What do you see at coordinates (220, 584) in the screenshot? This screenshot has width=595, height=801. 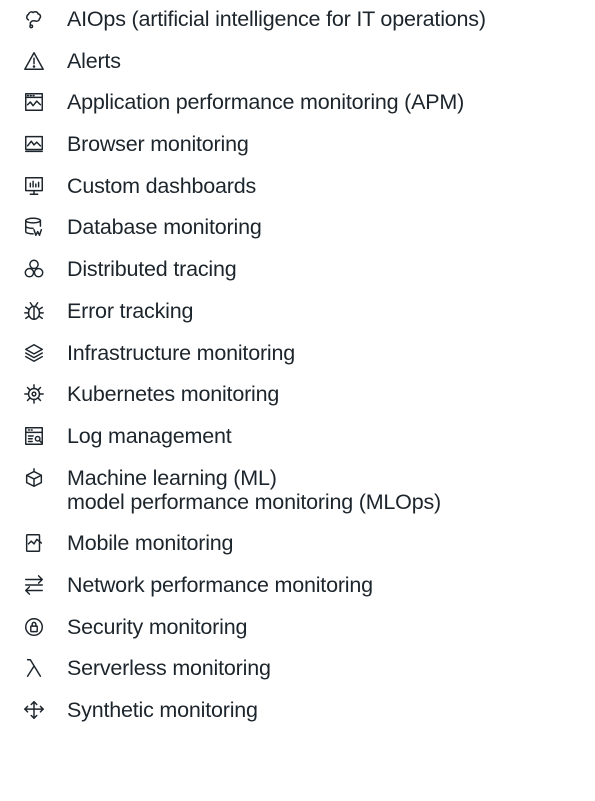 I see `item-label: Network performance monitoring` at bounding box center [220, 584].